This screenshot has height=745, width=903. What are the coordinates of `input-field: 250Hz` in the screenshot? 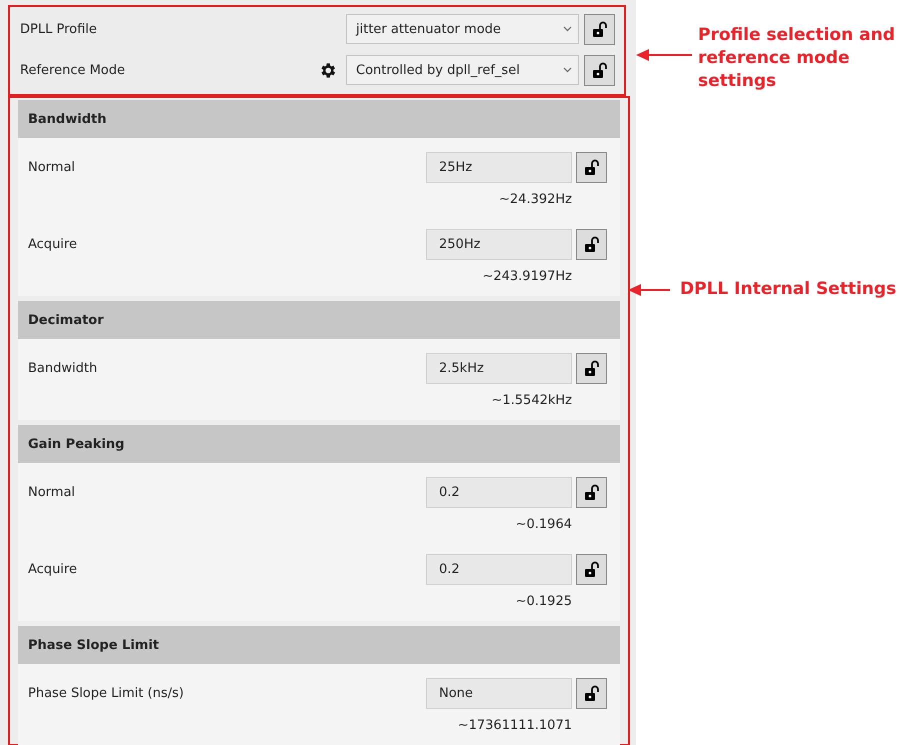 It's located at (499, 244).